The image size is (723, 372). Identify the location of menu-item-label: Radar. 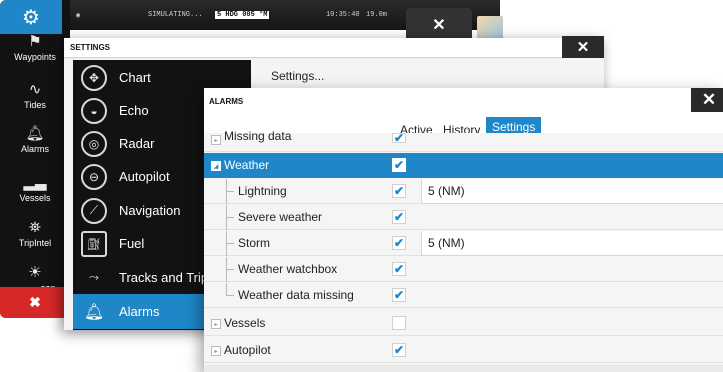
(137, 143).